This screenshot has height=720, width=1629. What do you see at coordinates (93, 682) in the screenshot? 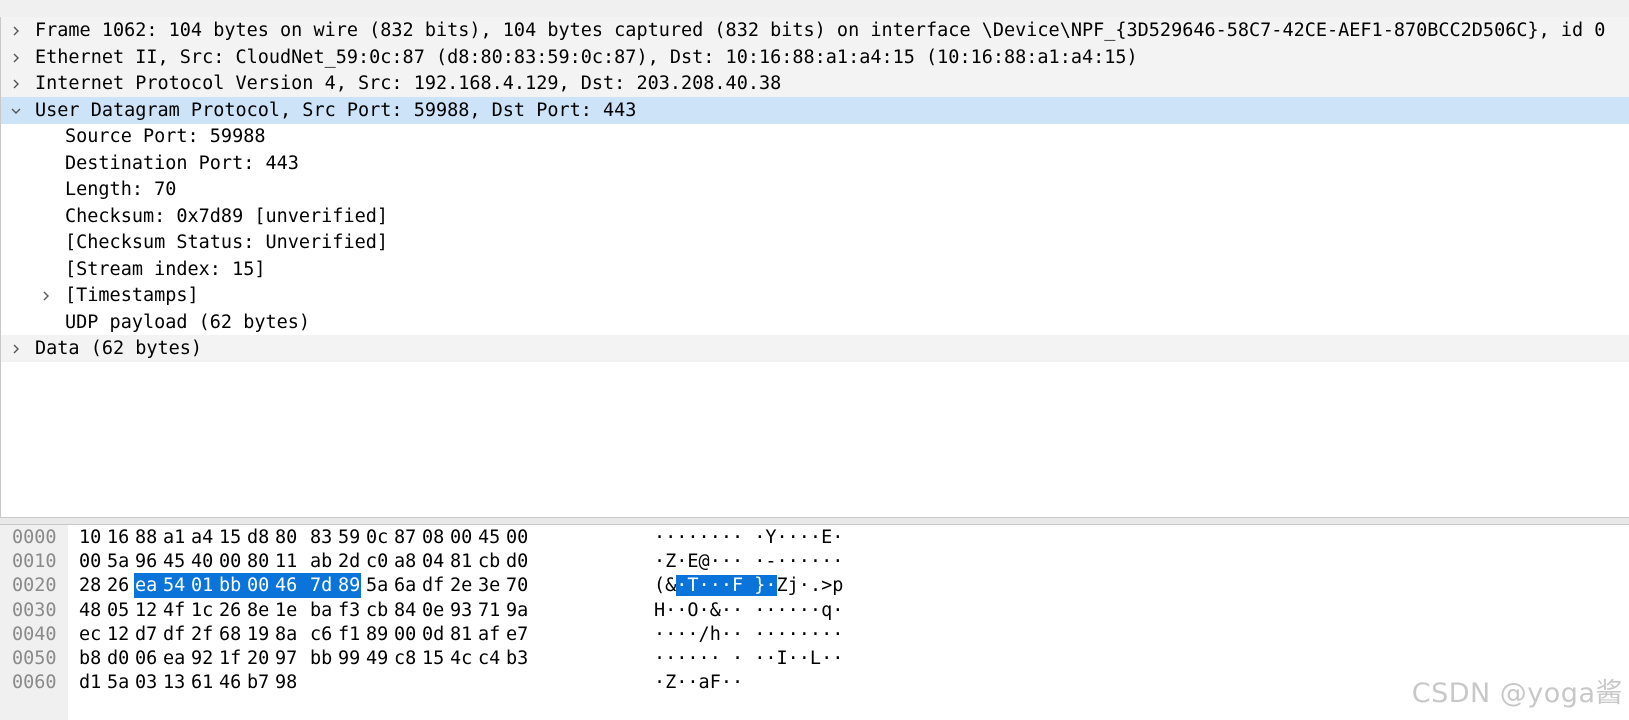
I see `hex-byte: d1` at bounding box center [93, 682].